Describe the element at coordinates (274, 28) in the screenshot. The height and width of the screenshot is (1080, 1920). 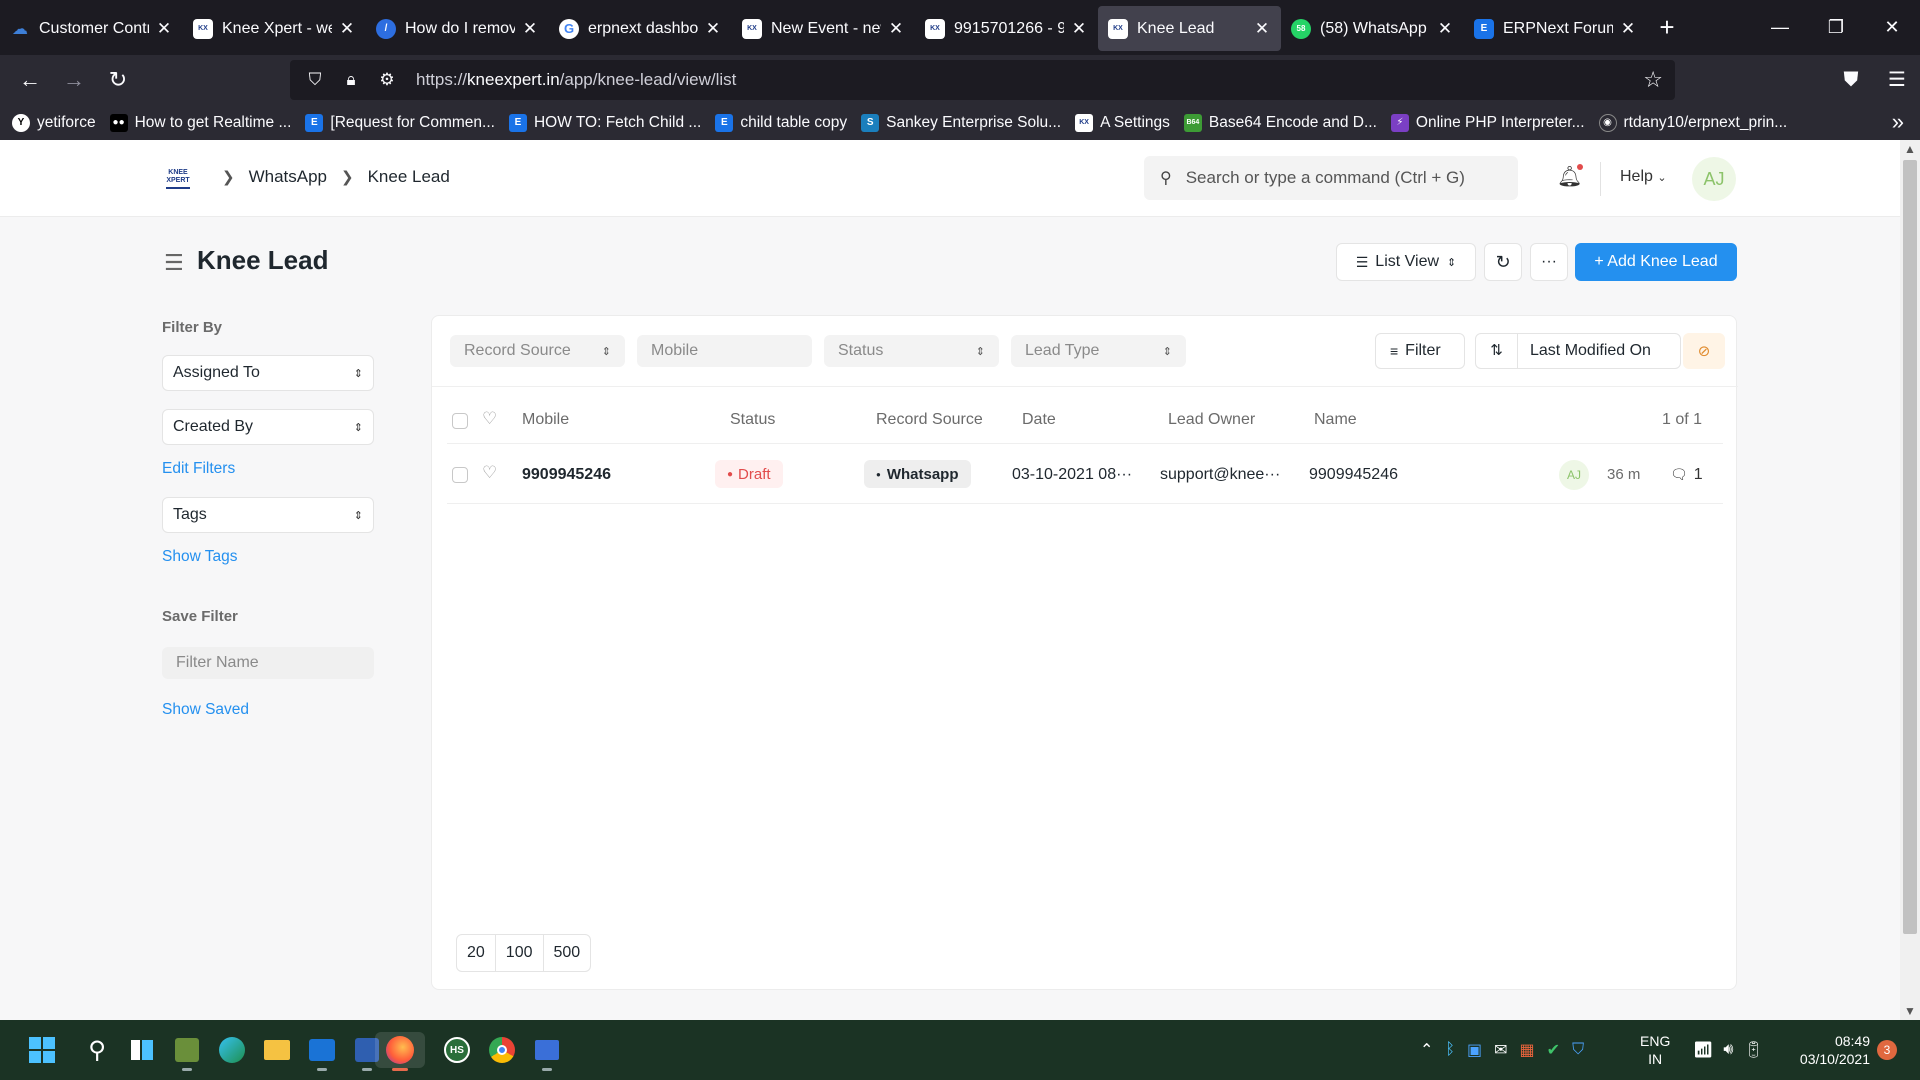
I see `tab-knee-xpert: KX Knee Xpert - wel ✕` at that location.